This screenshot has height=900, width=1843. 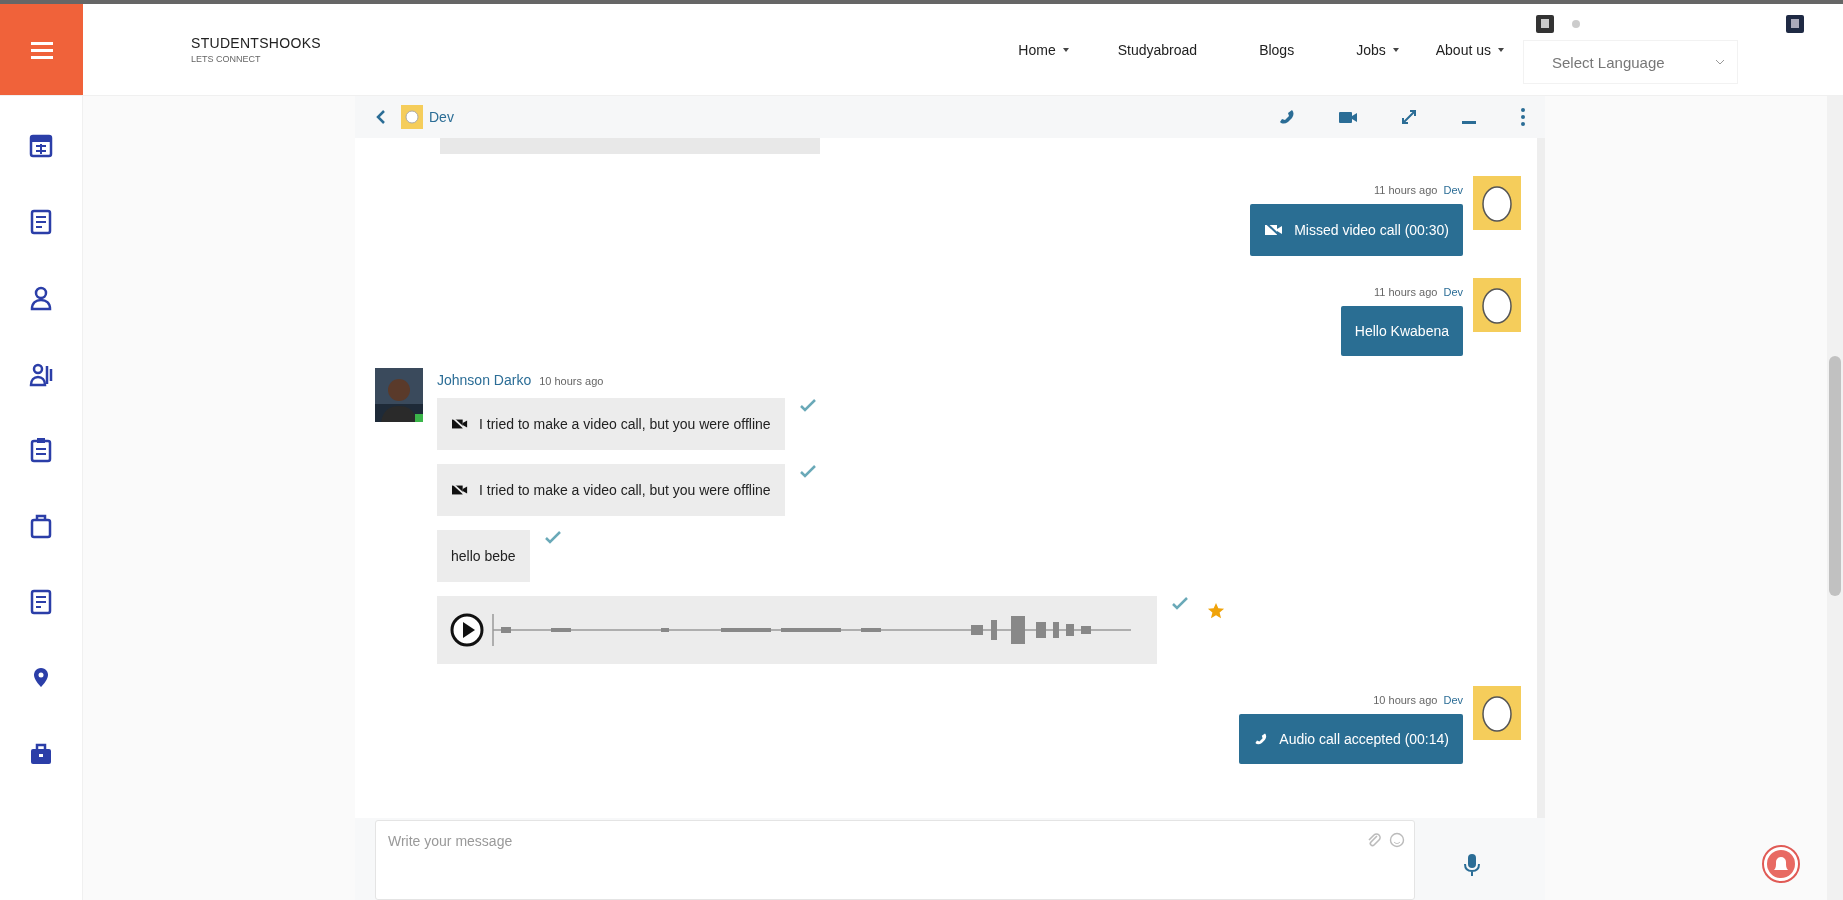 I want to click on more-icon, so click(x=1523, y=117).